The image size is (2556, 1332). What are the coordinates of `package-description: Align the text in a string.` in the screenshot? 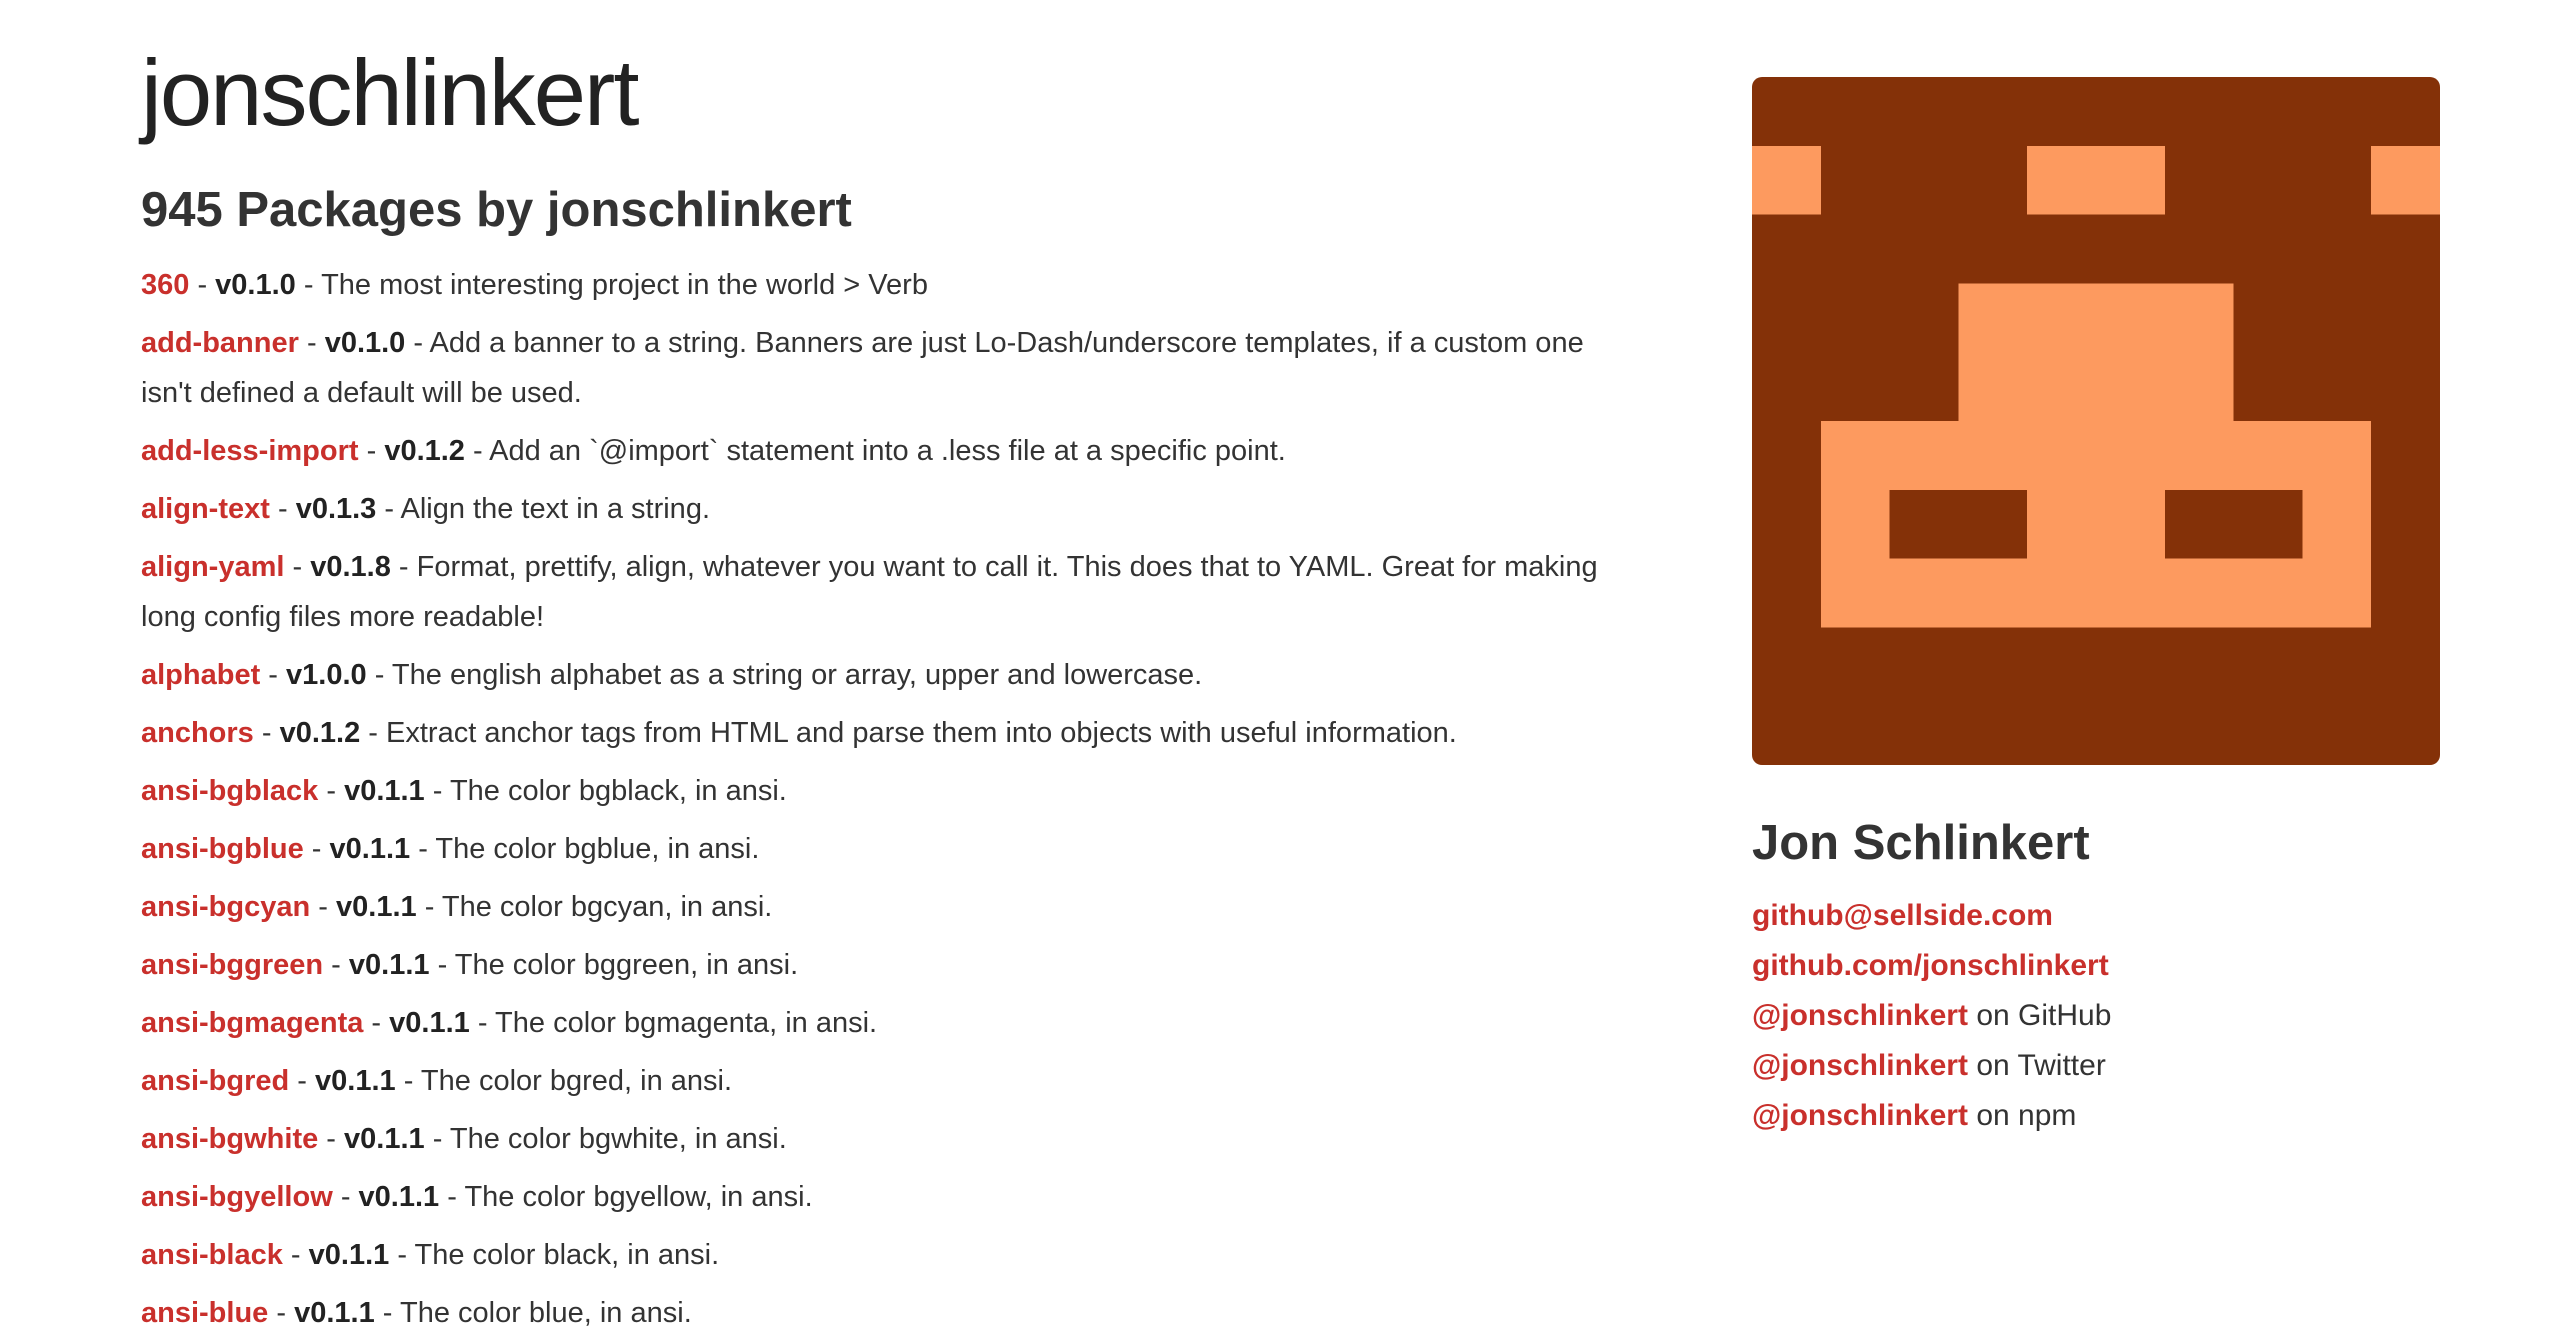 It's located at (555, 508).